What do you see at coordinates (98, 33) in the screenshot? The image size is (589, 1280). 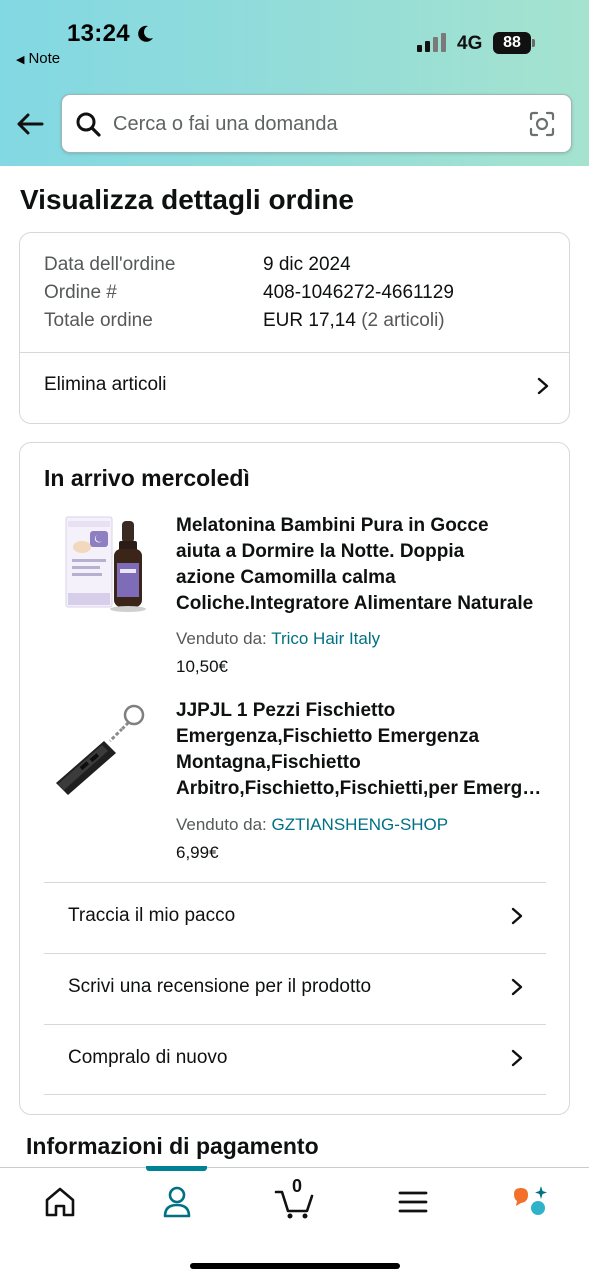 I see `status-time: 13:24` at bounding box center [98, 33].